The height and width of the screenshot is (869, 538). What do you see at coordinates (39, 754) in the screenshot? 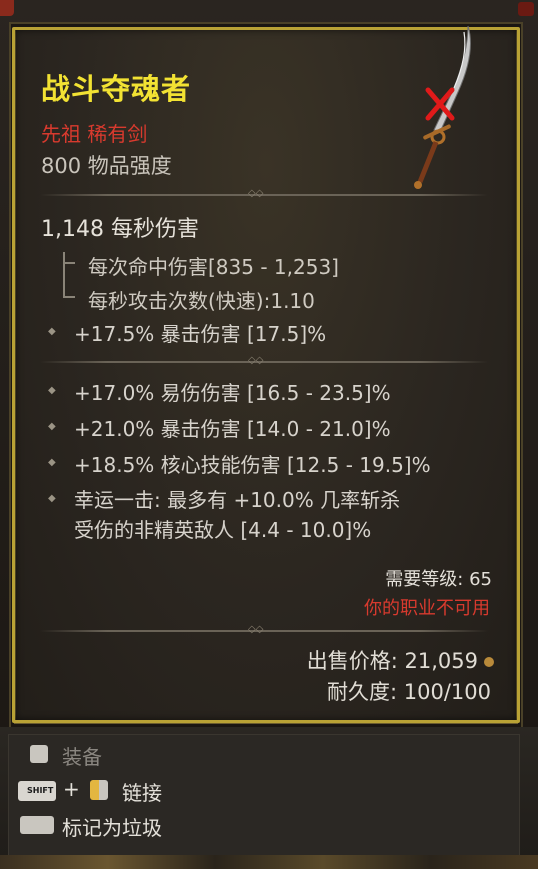
I see `mouse-right-click-icon` at bounding box center [39, 754].